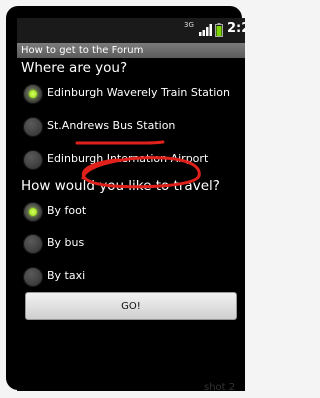 The width and height of the screenshot is (320, 398). What do you see at coordinates (111, 125) in the screenshot?
I see `radio-label: St.Andrews Bus Station` at bounding box center [111, 125].